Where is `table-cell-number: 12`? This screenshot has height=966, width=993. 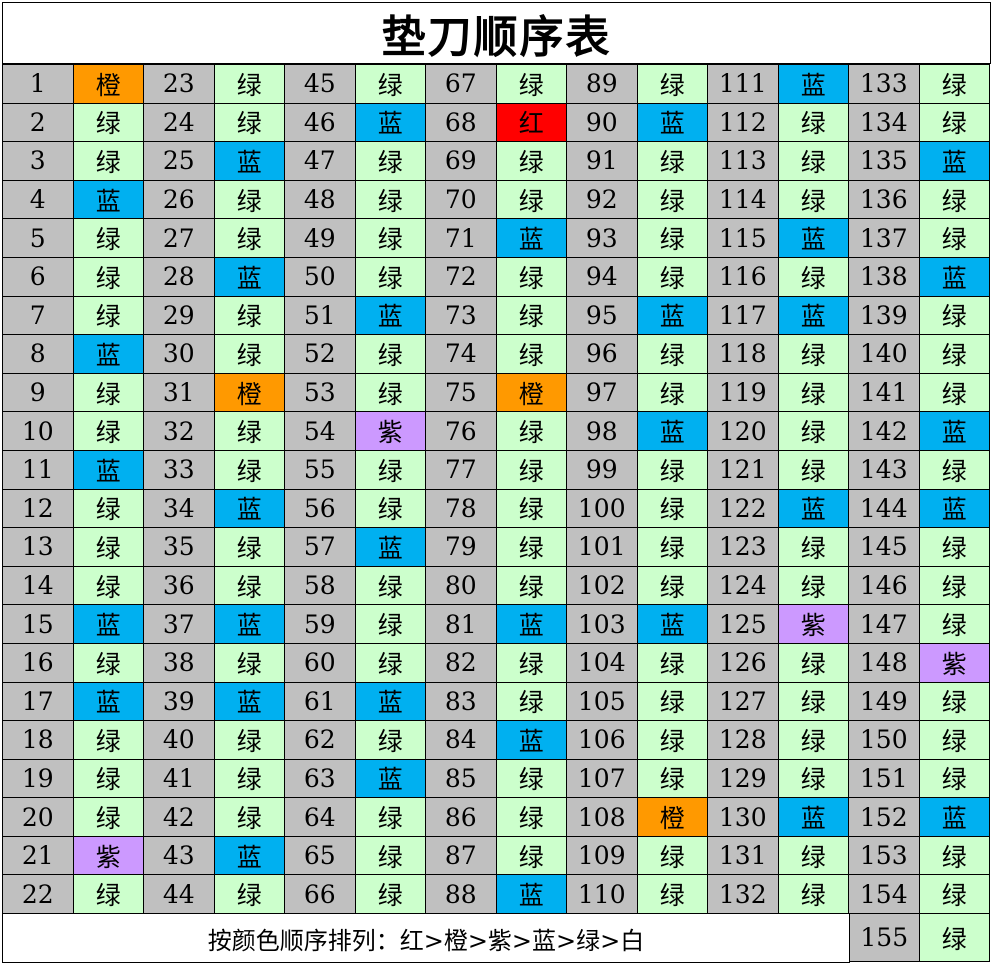
table-cell-number: 12 is located at coordinates (38, 509).